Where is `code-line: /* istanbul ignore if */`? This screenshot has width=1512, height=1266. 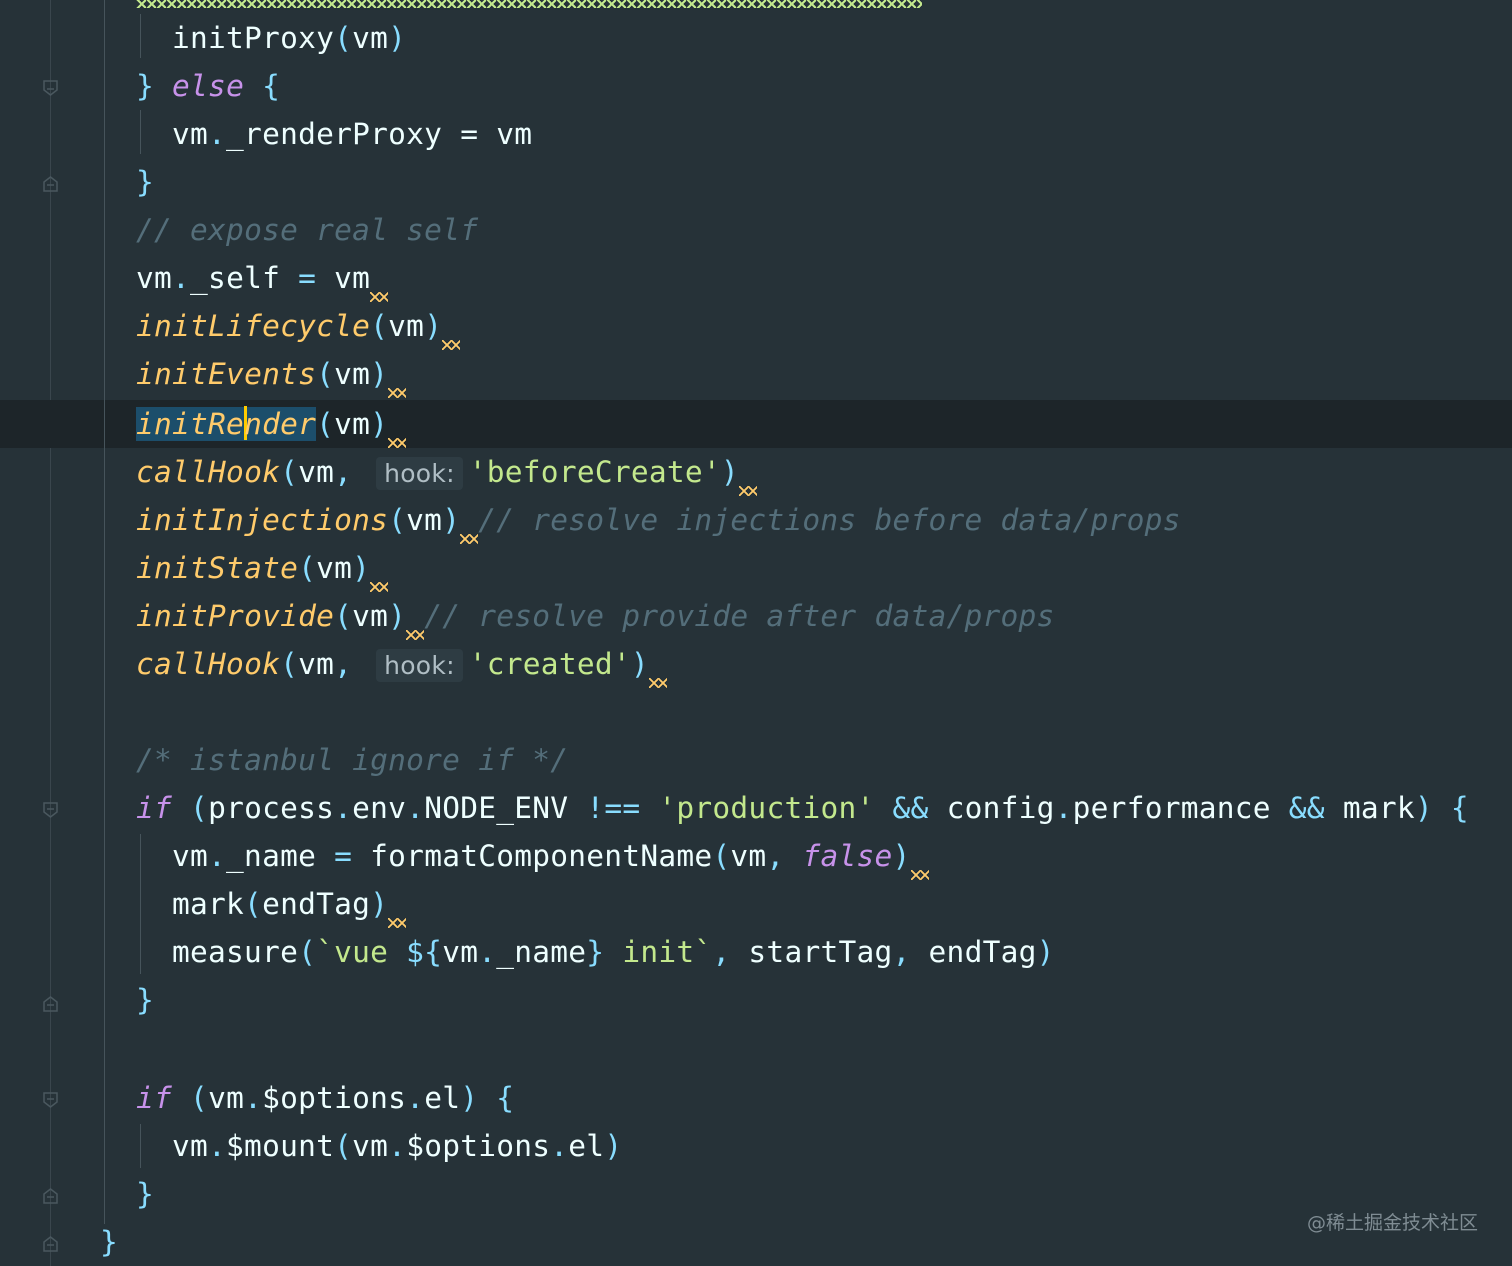 code-line: /* istanbul ignore if */ is located at coordinates (352, 760).